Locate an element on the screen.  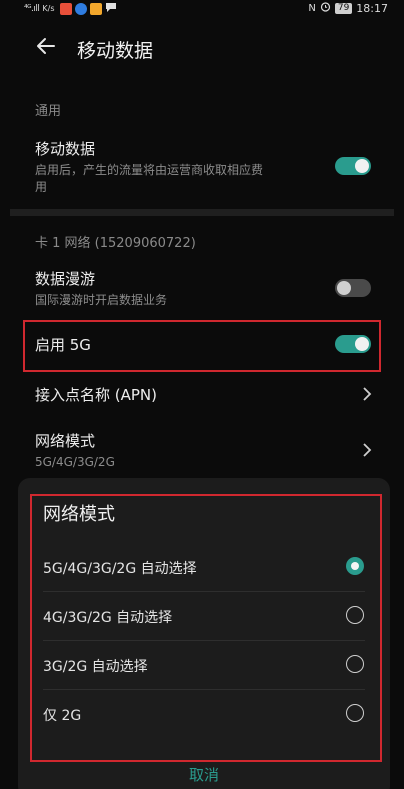
mobile-data-row: 移动数据 启用后，产生的流量将由运营商收取相应费 用 is located at coordinates (202, 167).